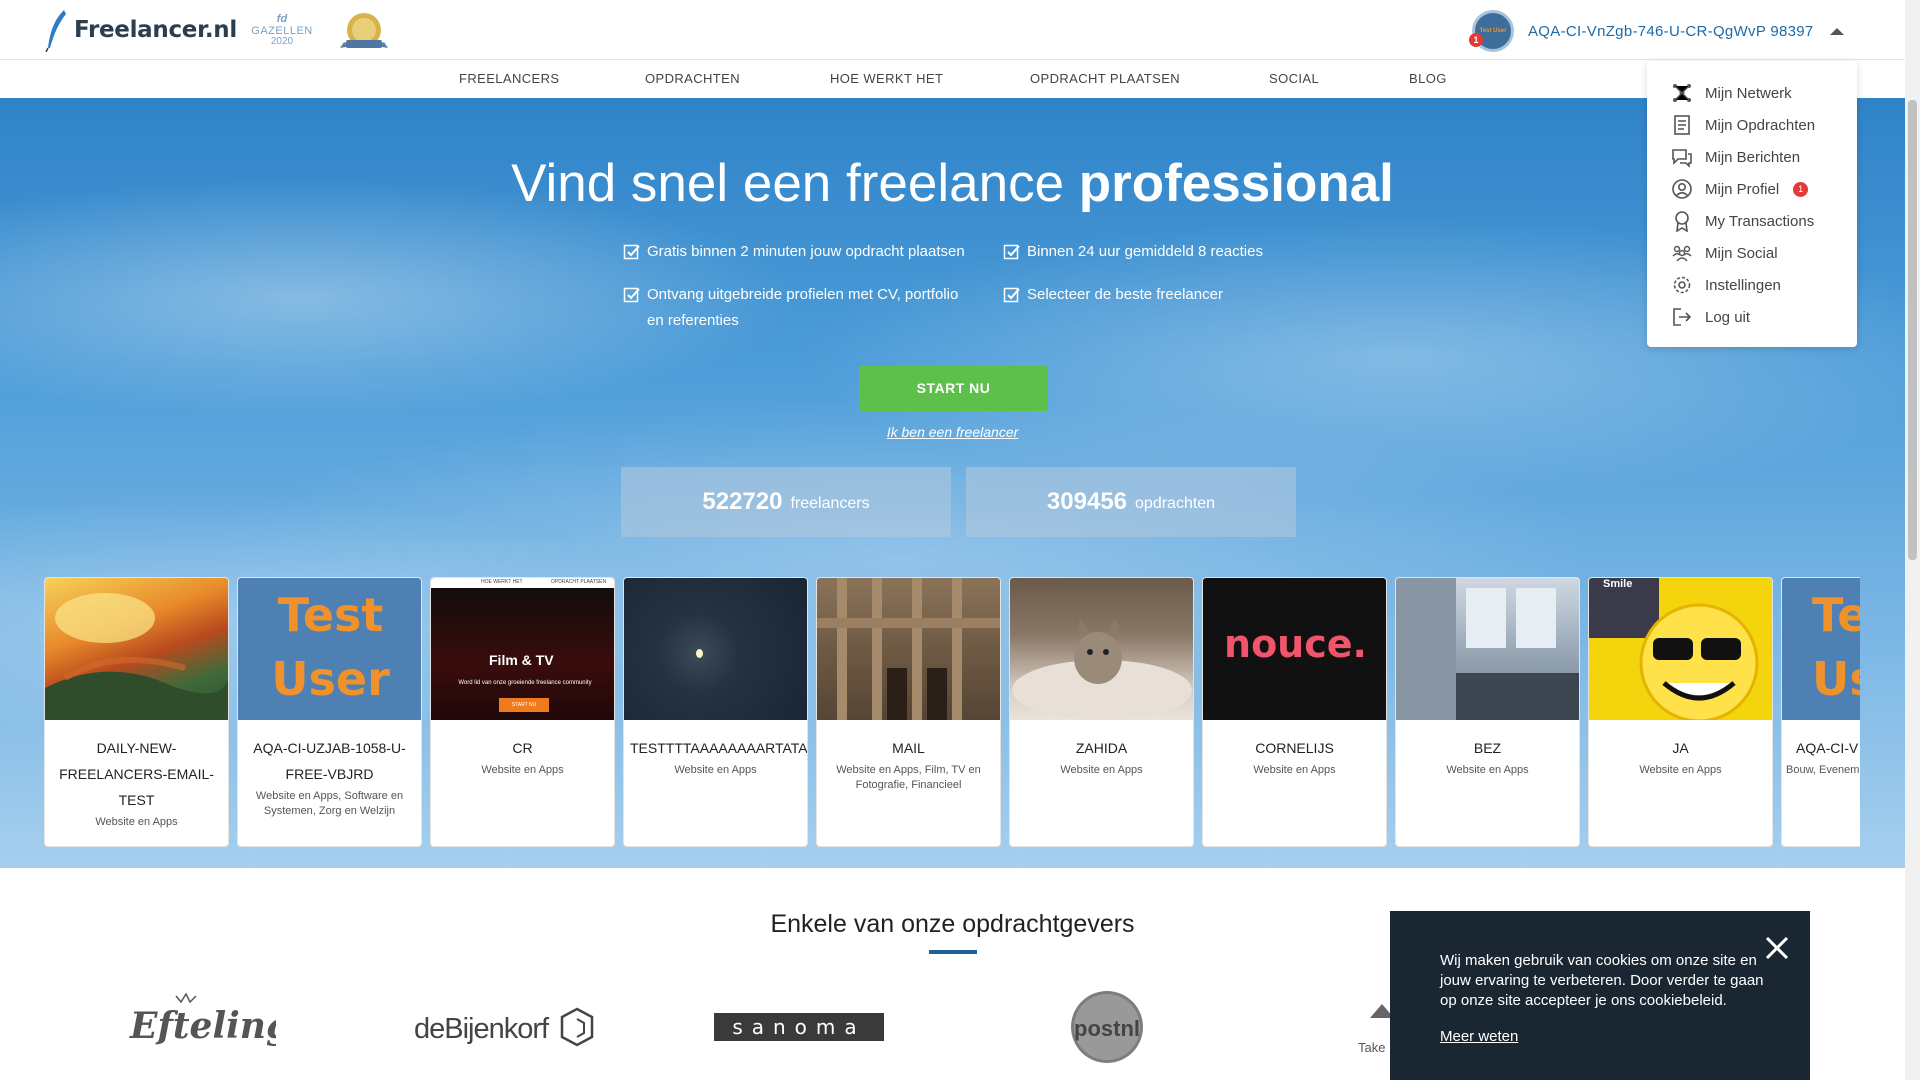 The height and width of the screenshot is (1080, 1920). I want to click on card-name: MAIL, so click(908, 748).